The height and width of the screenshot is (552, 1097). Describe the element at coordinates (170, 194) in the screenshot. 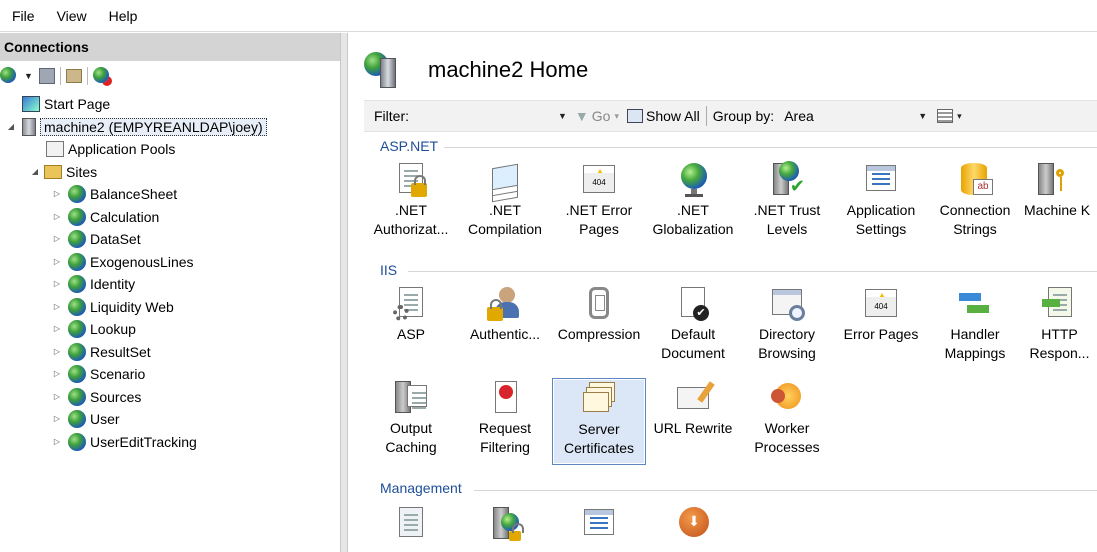

I see `tree-node-site: ▷ BalanceSheet` at that location.